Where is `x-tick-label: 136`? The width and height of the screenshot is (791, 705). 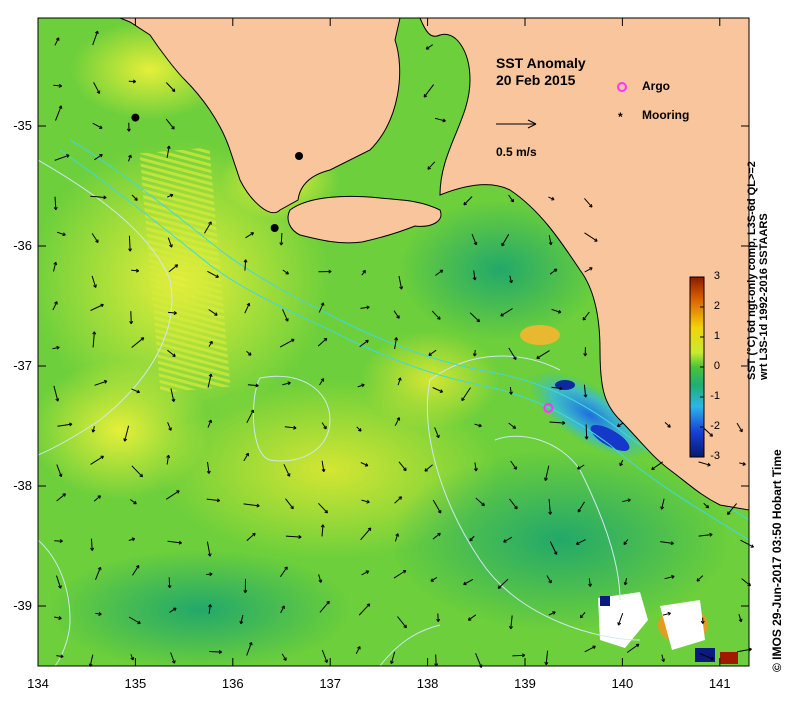
x-tick-label: 136 is located at coordinates (233, 683).